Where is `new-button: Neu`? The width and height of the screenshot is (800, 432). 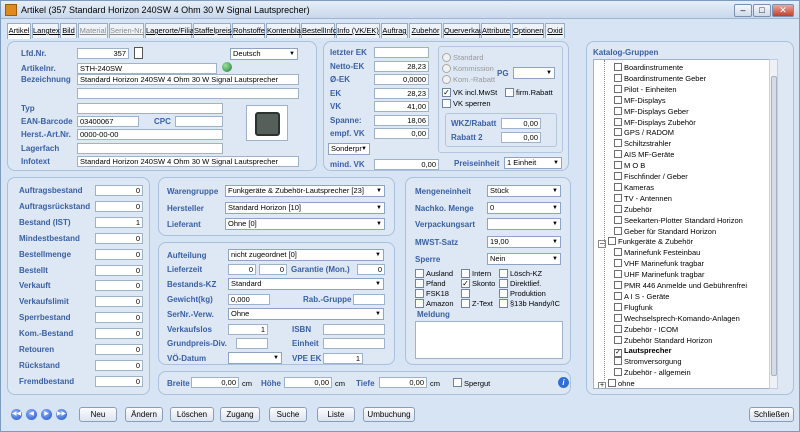 new-button: Neu is located at coordinates (98, 414).